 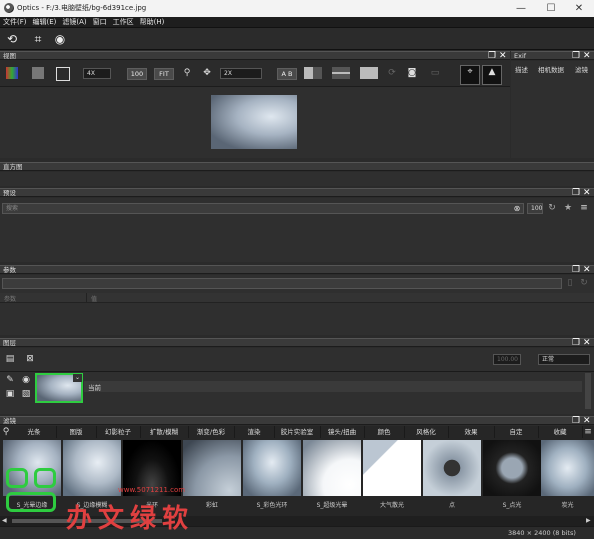 What do you see at coordinates (579, 8) in the screenshot?
I see `close-button: ✕` at bounding box center [579, 8].